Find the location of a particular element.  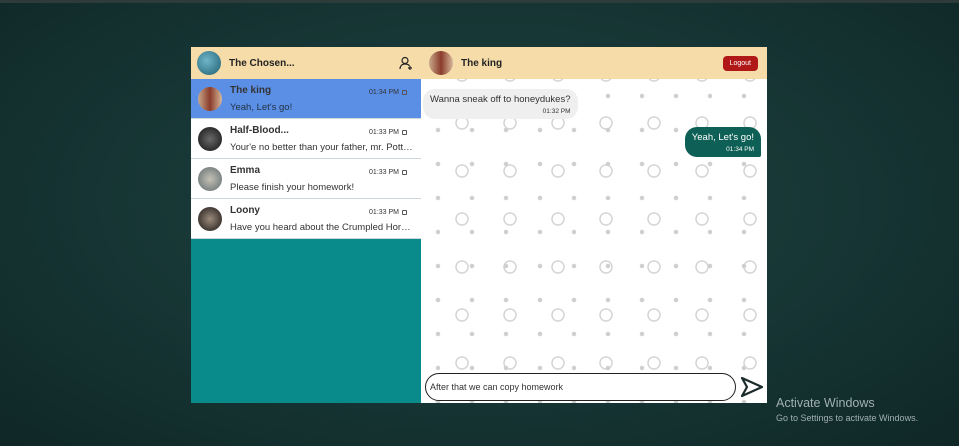

logout-button: Logout is located at coordinates (740, 63).